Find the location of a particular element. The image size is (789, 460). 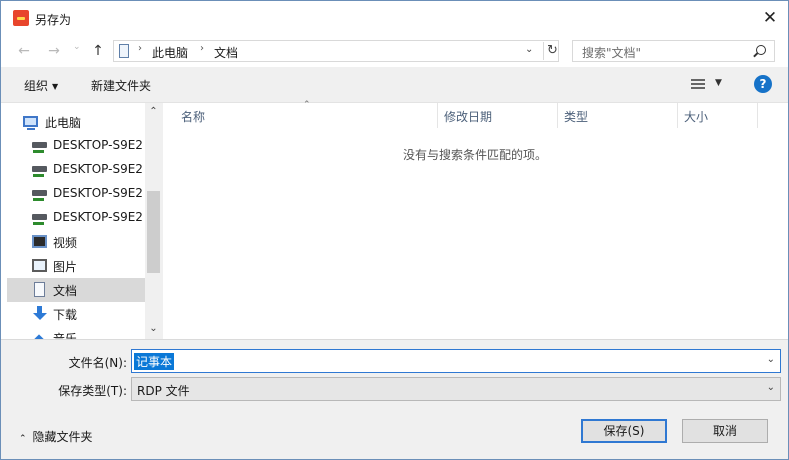

sidebar-item-label: 图片 is located at coordinates (65, 267).